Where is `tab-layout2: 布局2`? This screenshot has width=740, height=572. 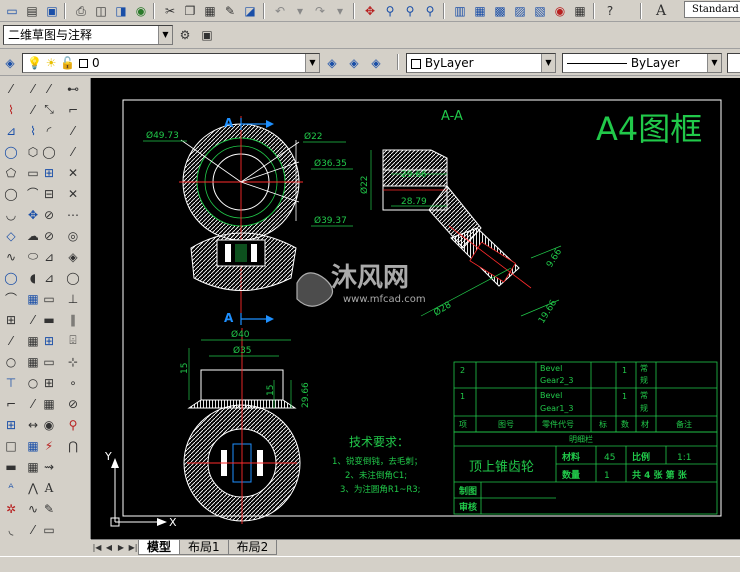 tab-layout2: 布局2 is located at coordinates (252, 547).